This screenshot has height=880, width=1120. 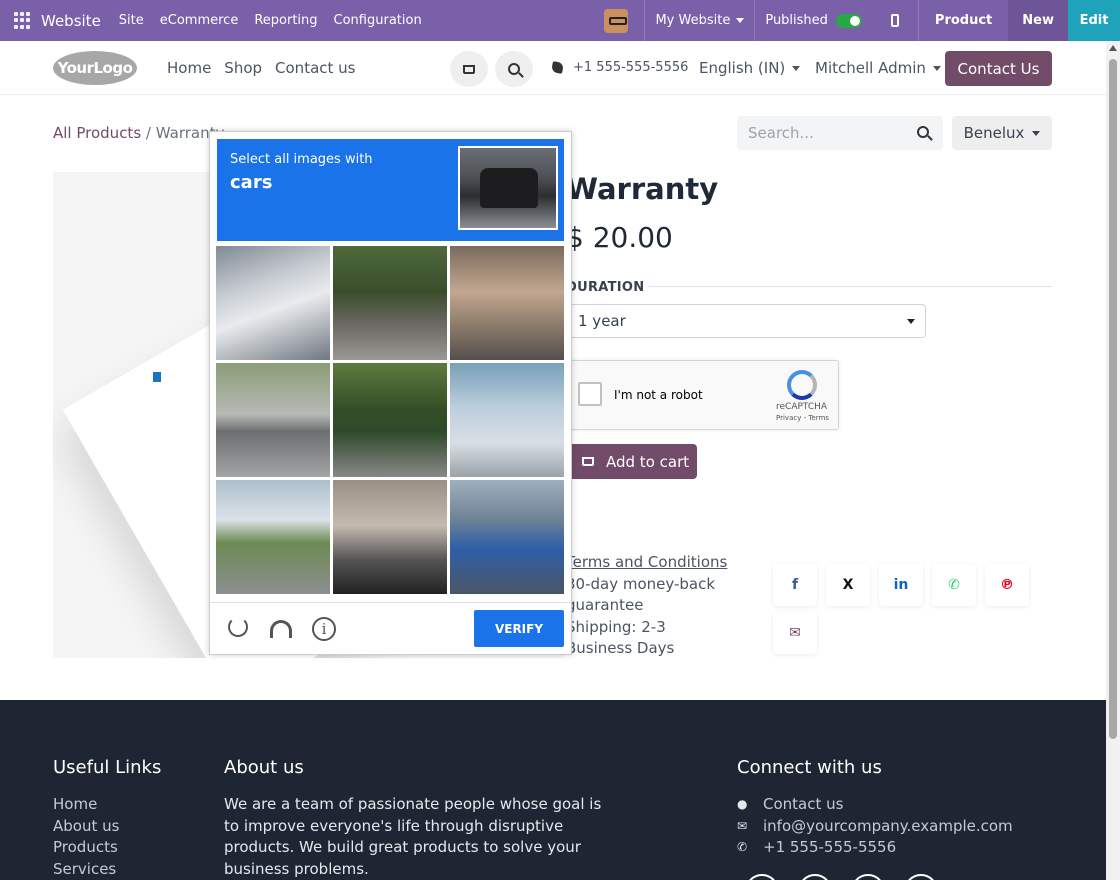 What do you see at coordinates (251, 182) in the screenshot?
I see `challenge-target: cars` at bounding box center [251, 182].